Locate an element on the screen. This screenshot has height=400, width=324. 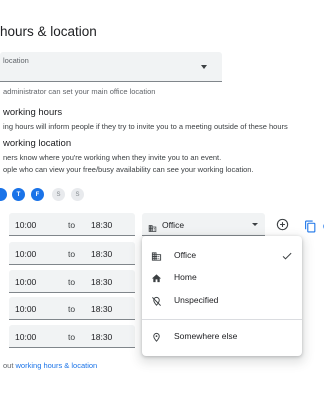
section-title: hours & location is located at coordinates (48, 31).